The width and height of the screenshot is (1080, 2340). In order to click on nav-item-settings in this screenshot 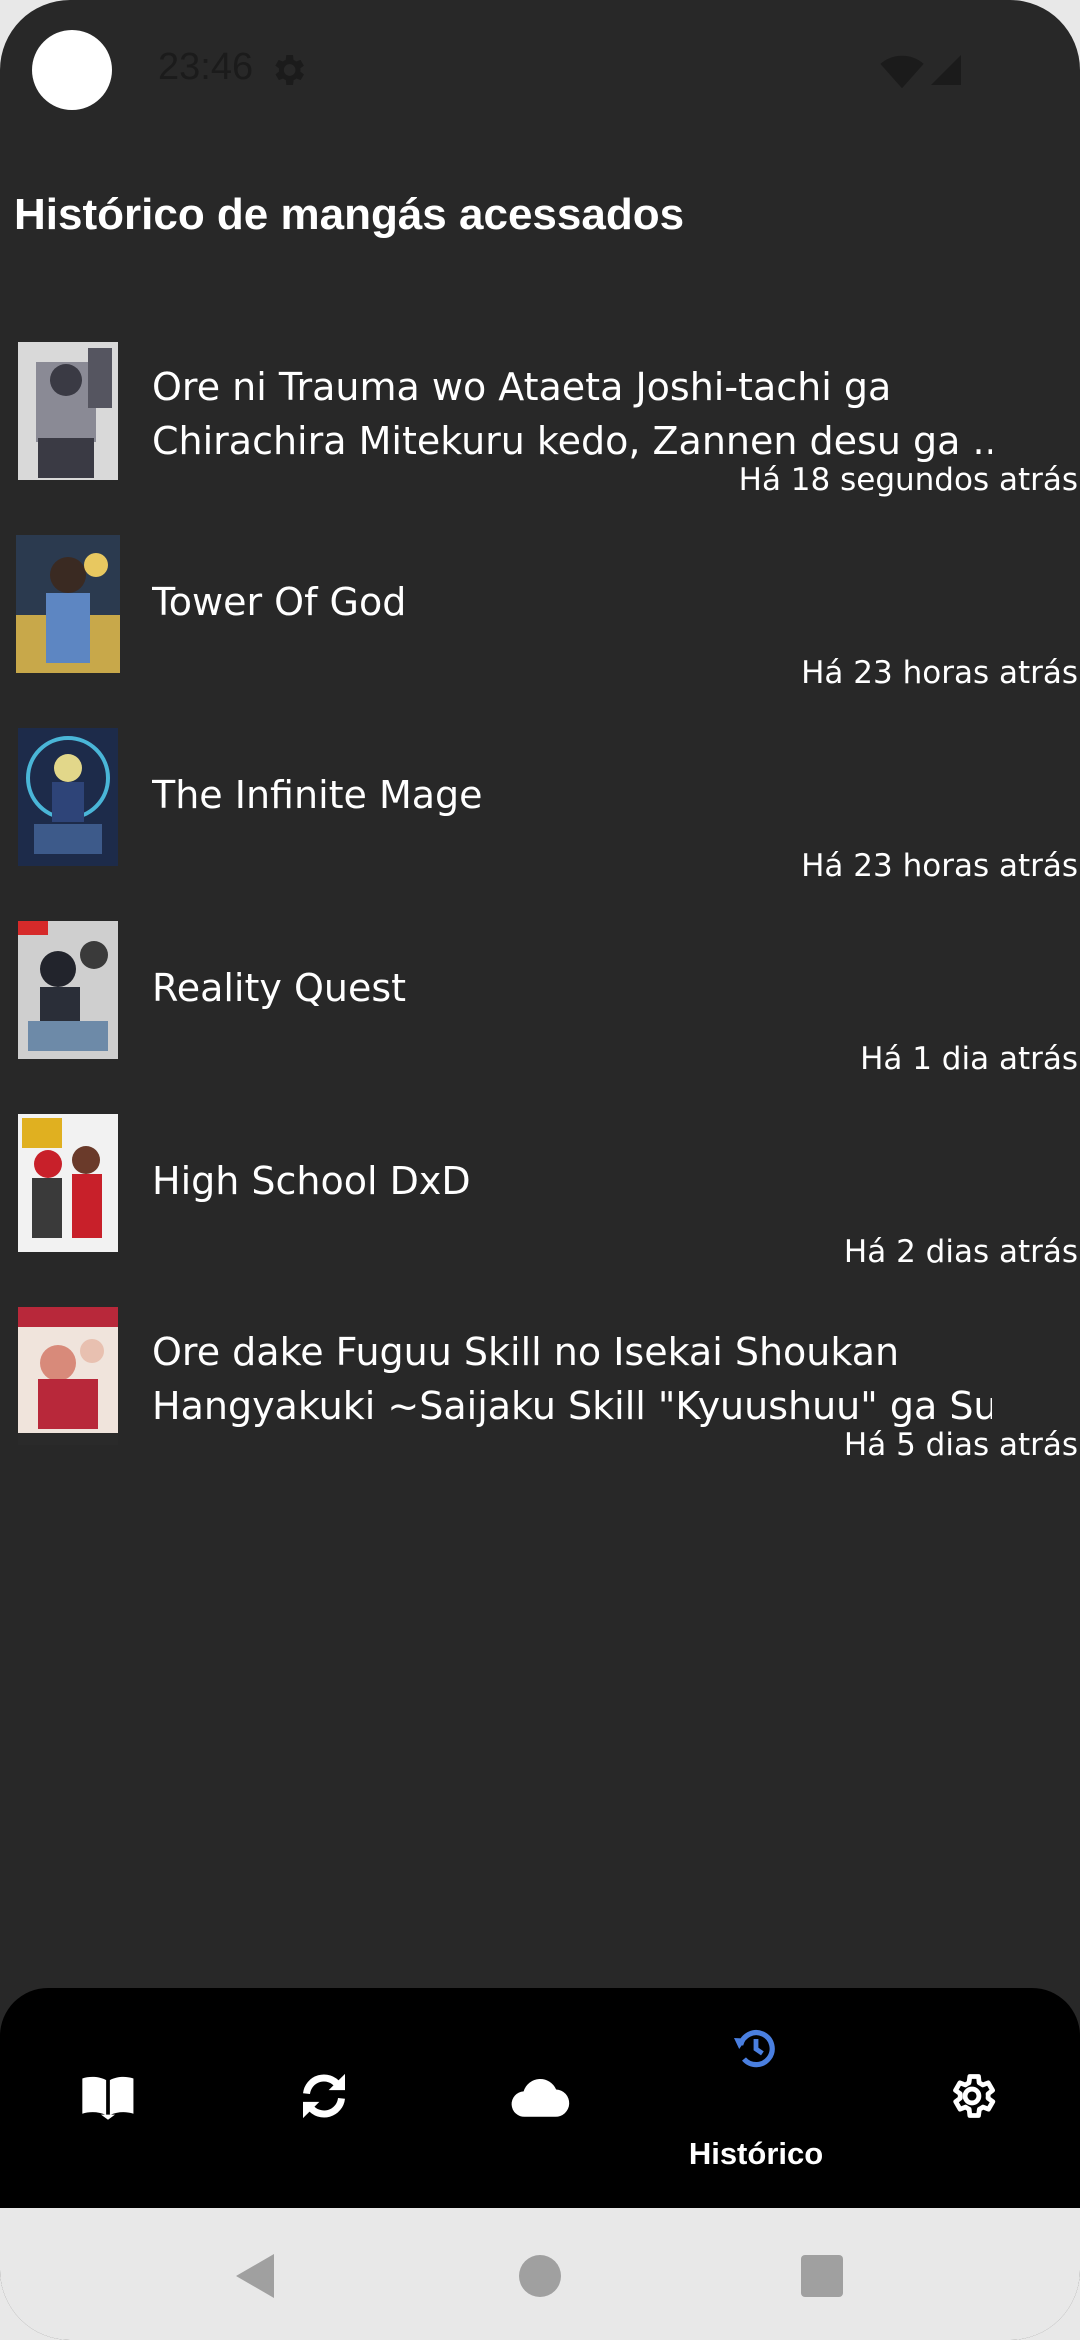, I will do `click(972, 2098)`.